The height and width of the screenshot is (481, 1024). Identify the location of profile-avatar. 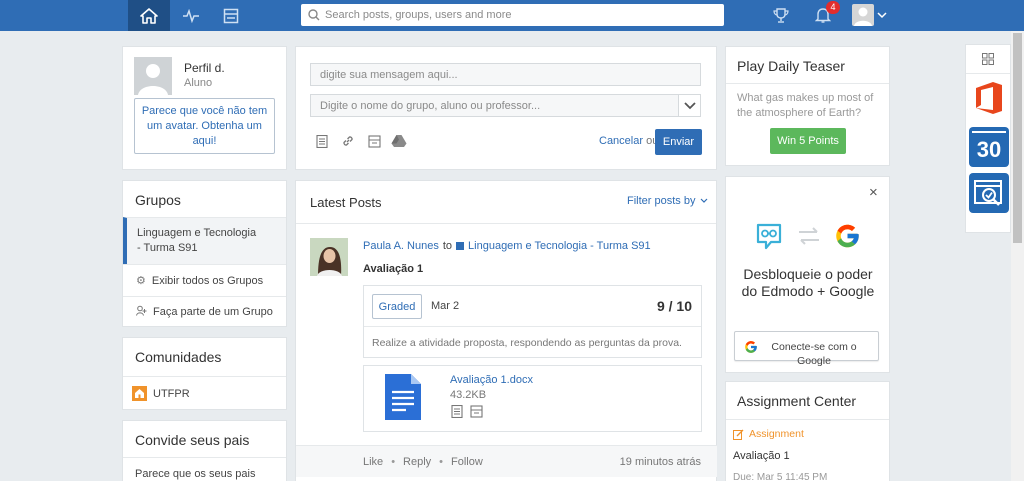
(153, 76).